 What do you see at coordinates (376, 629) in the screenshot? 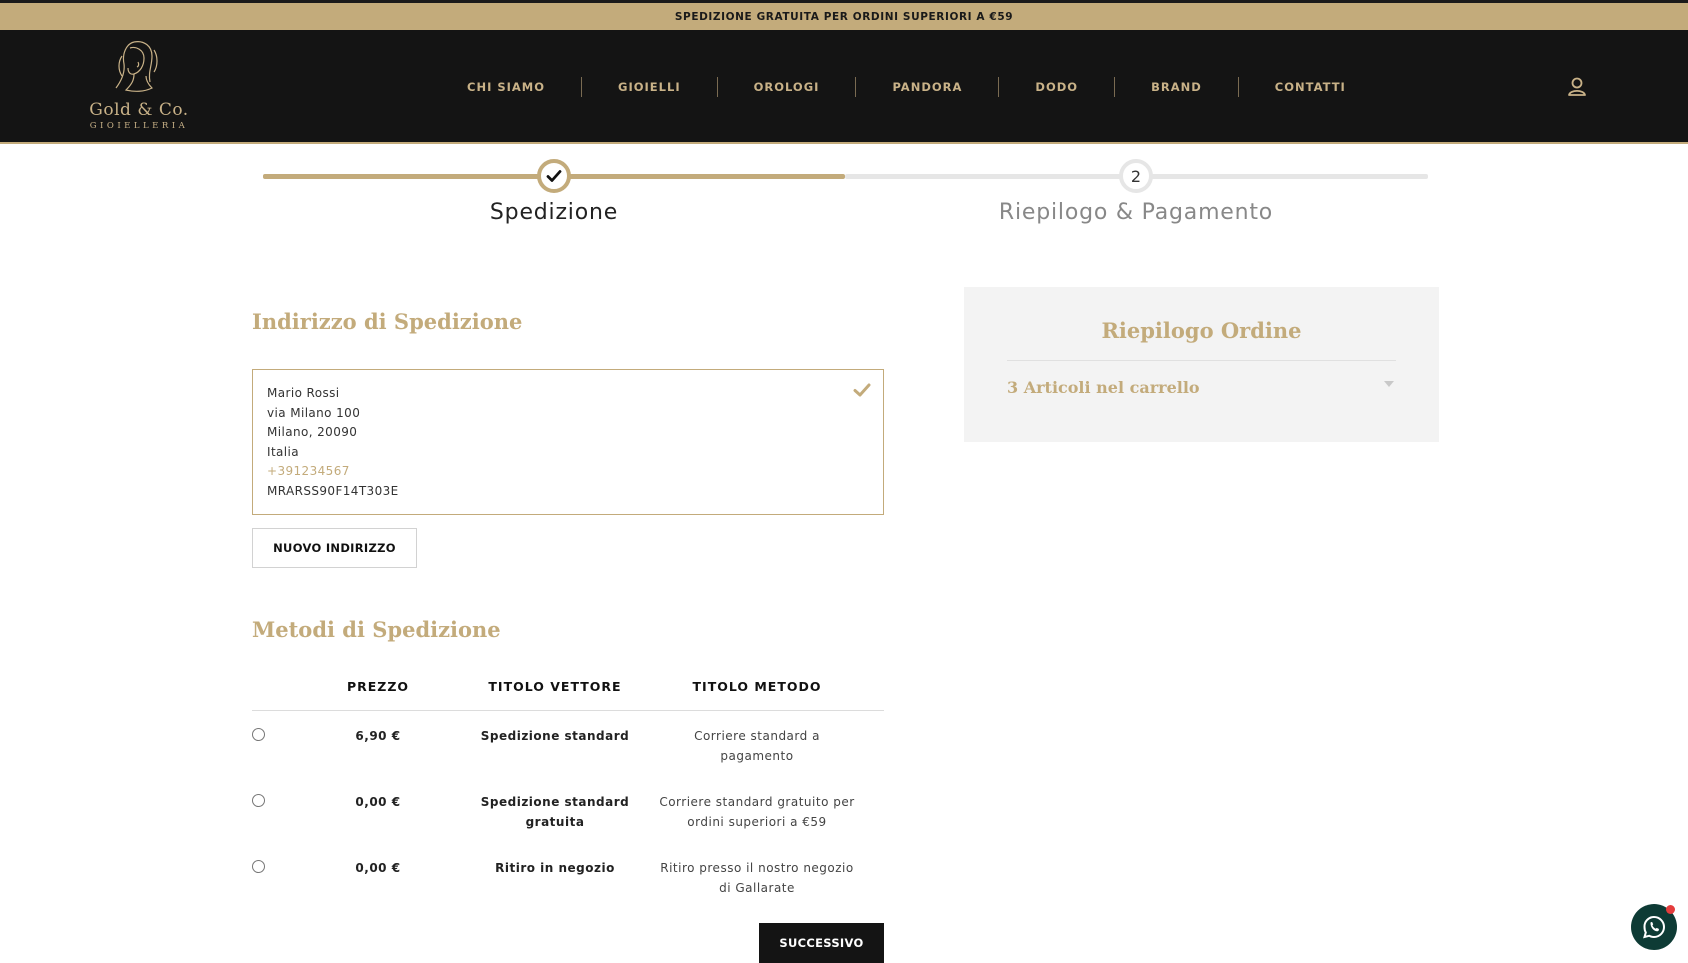
I see `shipping-methods-title: Metodi di Spedizione` at bounding box center [376, 629].